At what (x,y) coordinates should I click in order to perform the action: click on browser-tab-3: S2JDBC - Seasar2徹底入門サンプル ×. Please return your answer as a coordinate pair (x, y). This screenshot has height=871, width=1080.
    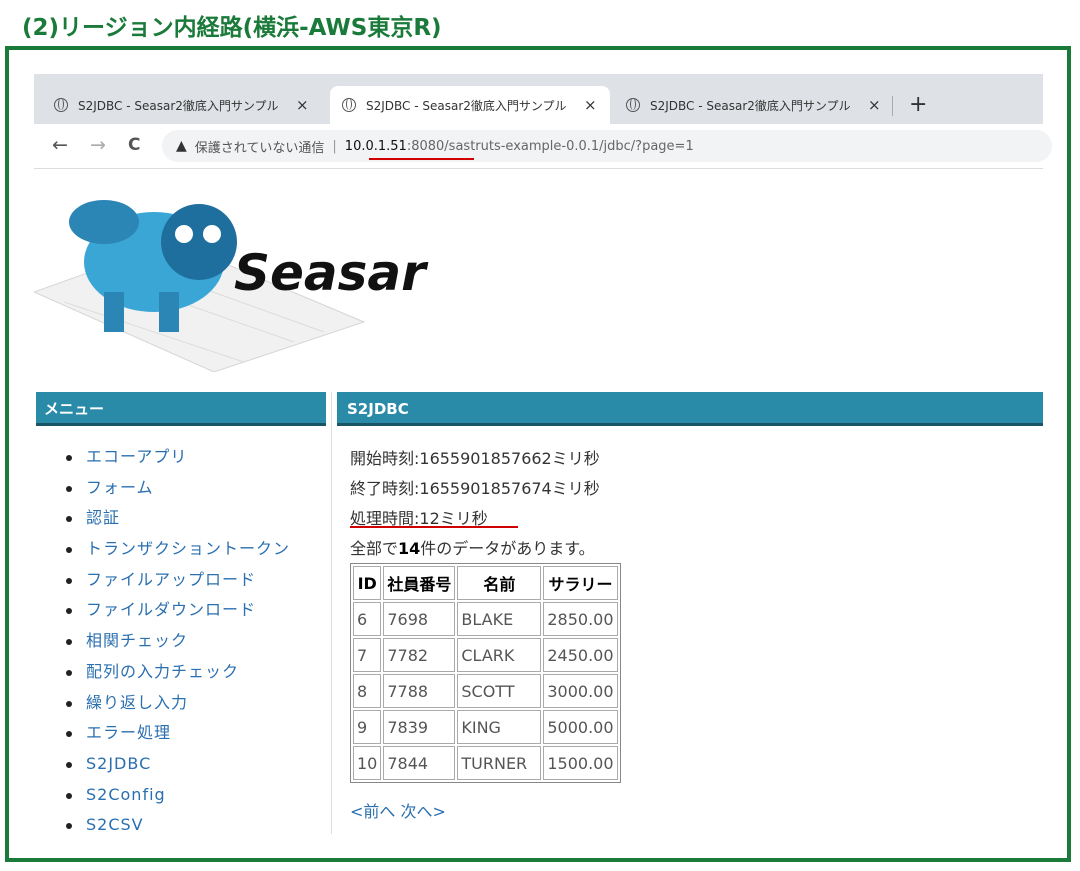
    Looking at the image, I should click on (747, 105).